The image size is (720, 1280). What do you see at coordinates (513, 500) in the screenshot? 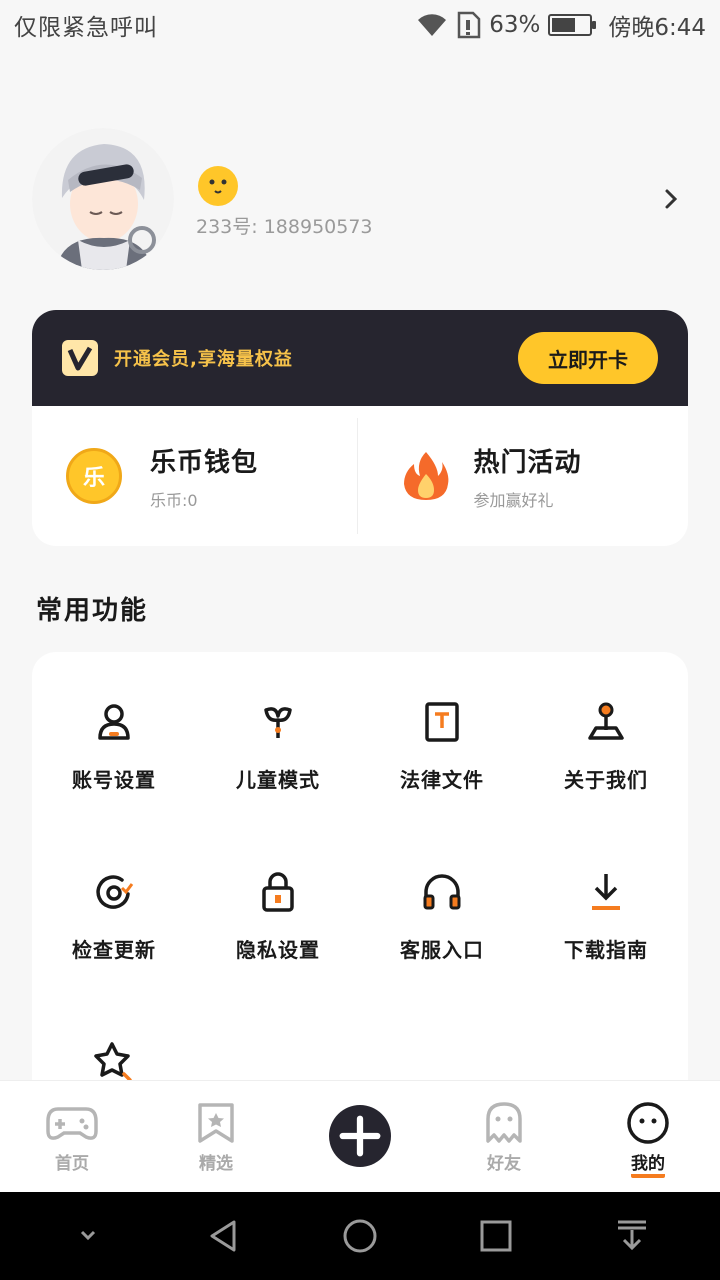
I see `activity-subtitle: 参加赢好礼` at bounding box center [513, 500].